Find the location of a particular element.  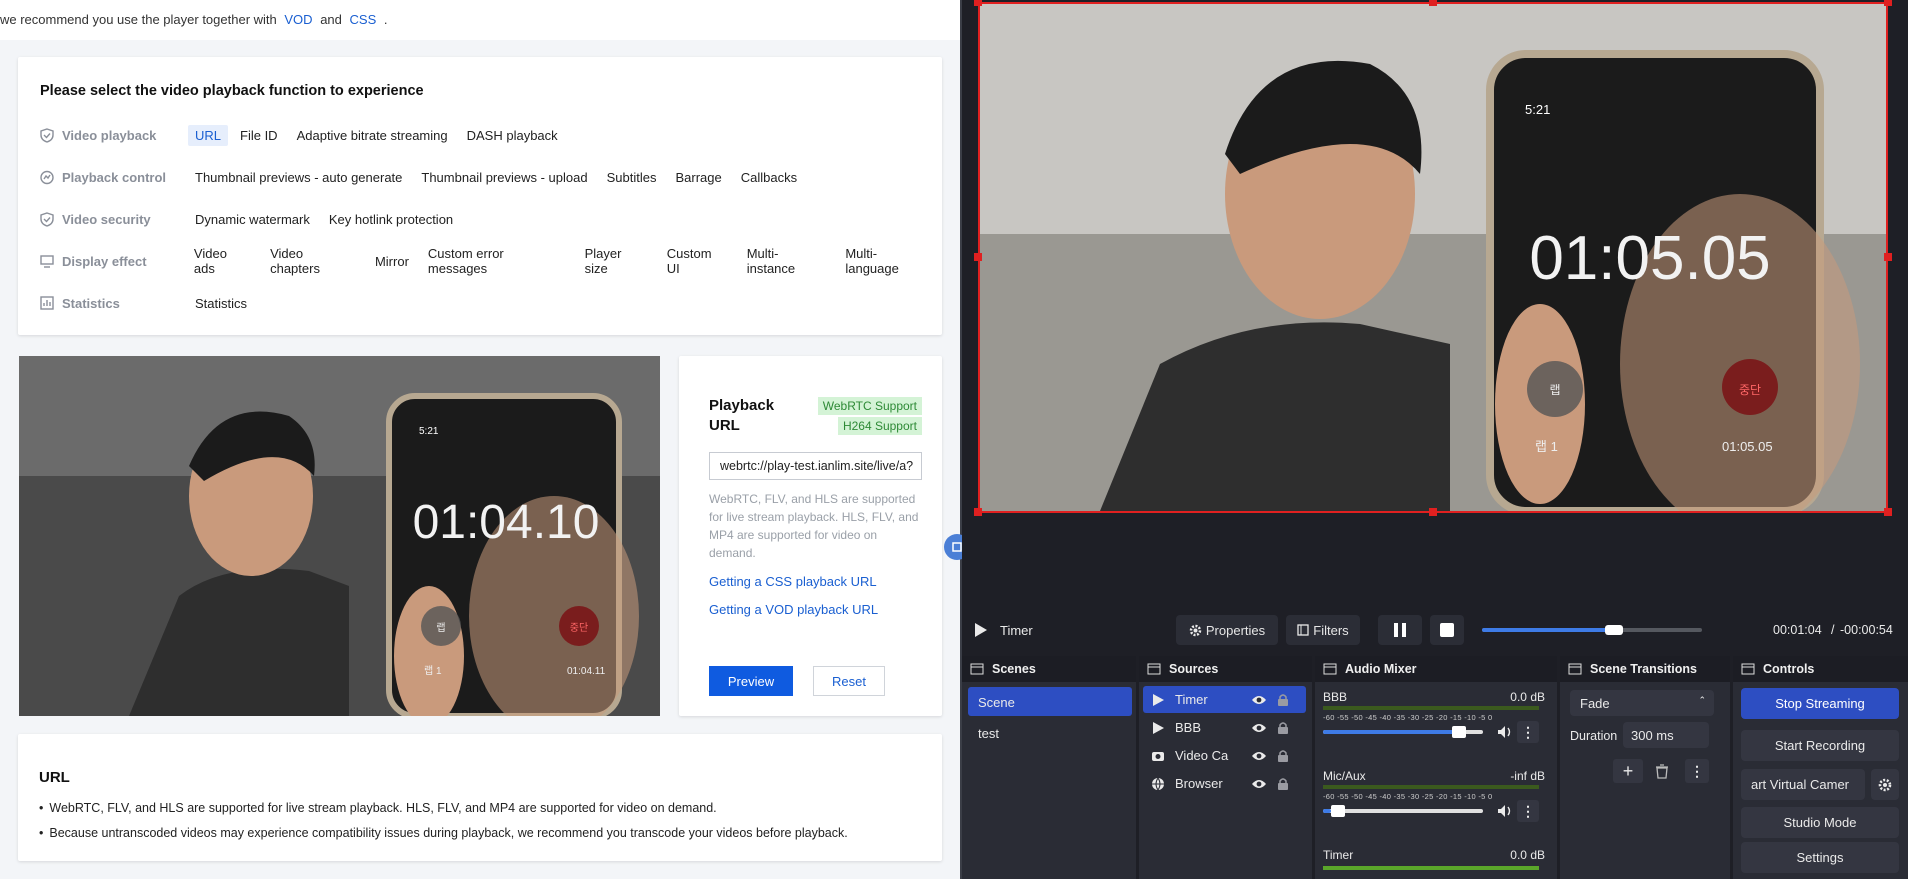

trash-icon is located at coordinates (1662, 771).